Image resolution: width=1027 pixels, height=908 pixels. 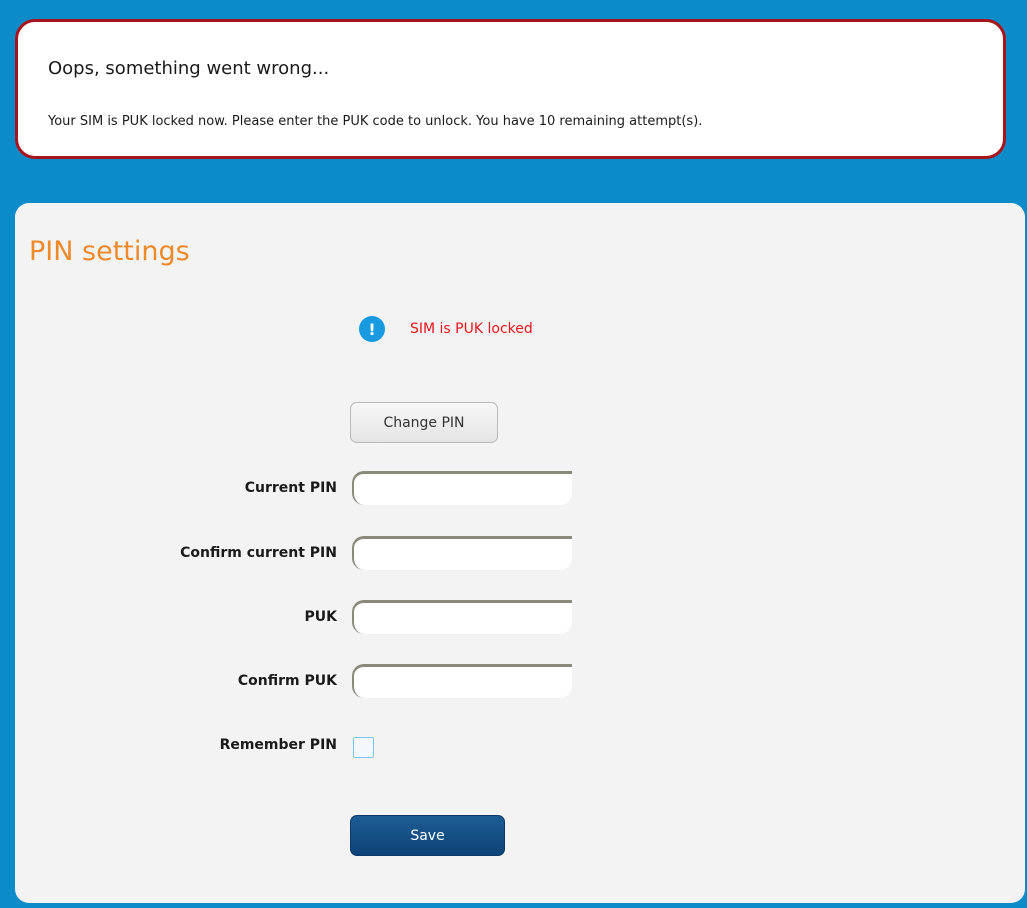 What do you see at coordinates (462, 617) in the screenshot?
I see `puk-input` at bounding box center [462, 617].